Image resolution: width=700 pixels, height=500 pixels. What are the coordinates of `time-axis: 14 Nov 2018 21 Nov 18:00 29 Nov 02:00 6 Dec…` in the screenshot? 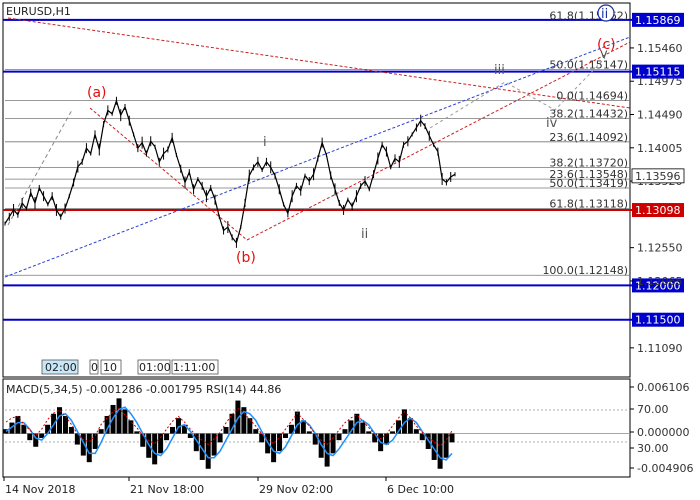 It's located at (228, 486).